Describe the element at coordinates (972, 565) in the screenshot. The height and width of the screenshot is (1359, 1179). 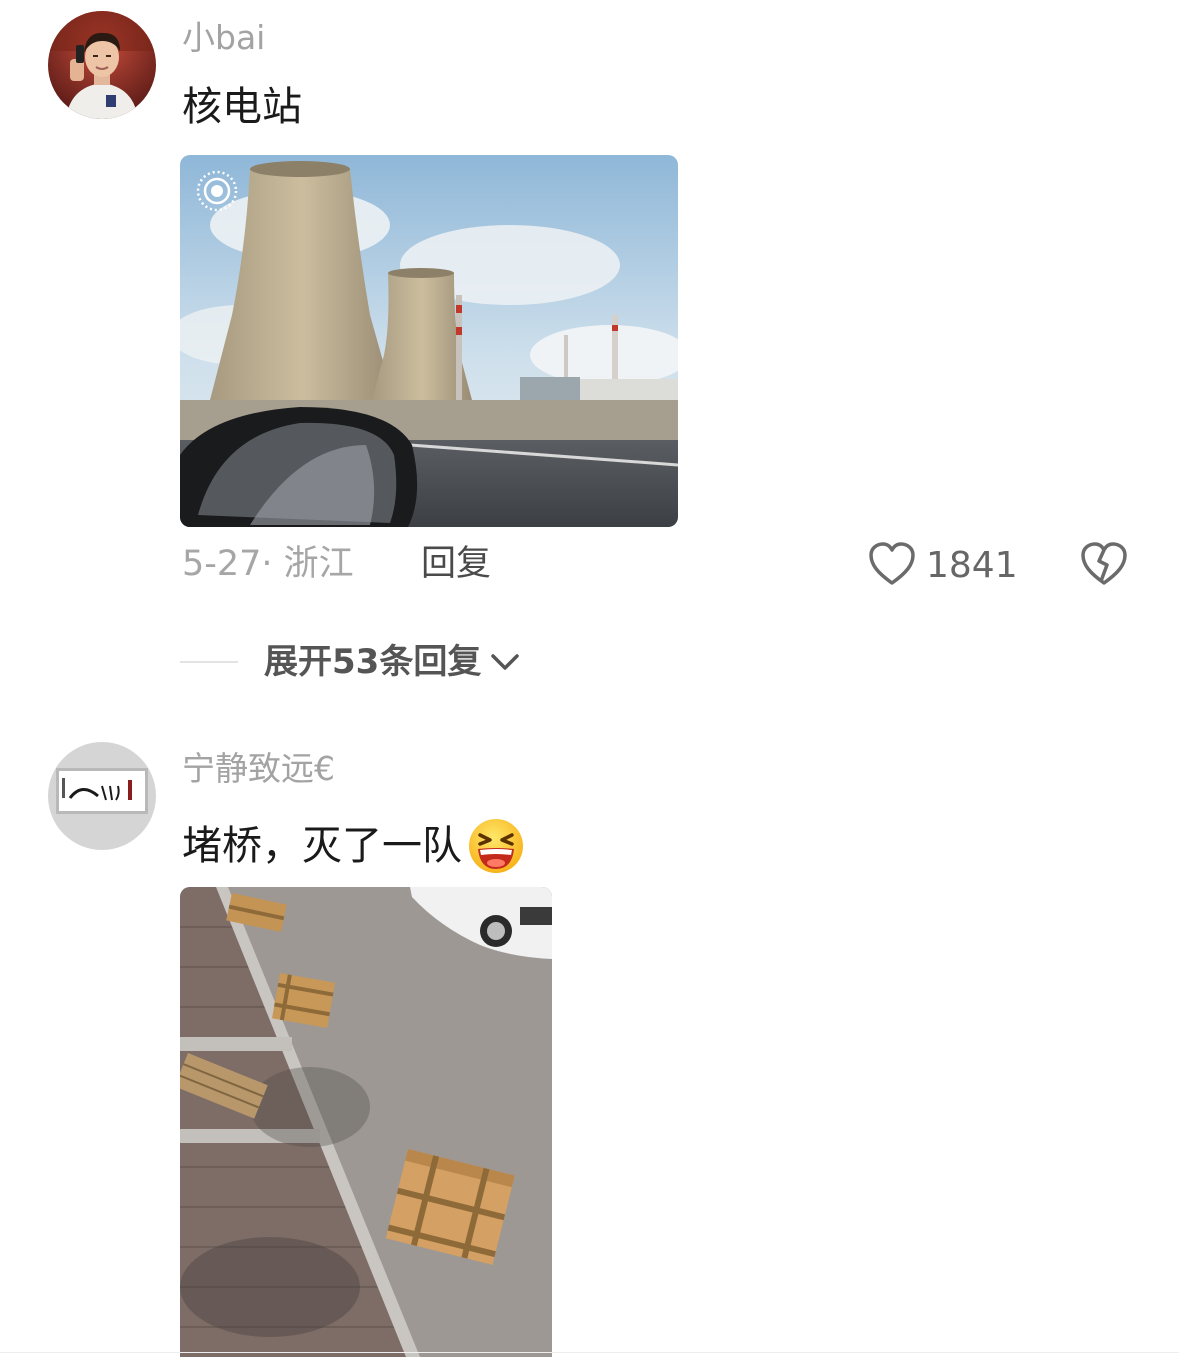
I see `like-count: 1841` at that location.